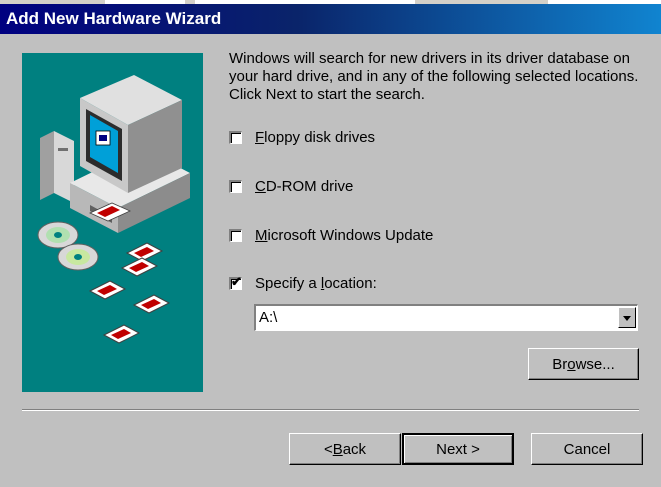 The width and height of the screenshot is (661, 487). Describe the element at coordinates (458, 449) in the screenshot. I see `next-button: Next >` at that location.